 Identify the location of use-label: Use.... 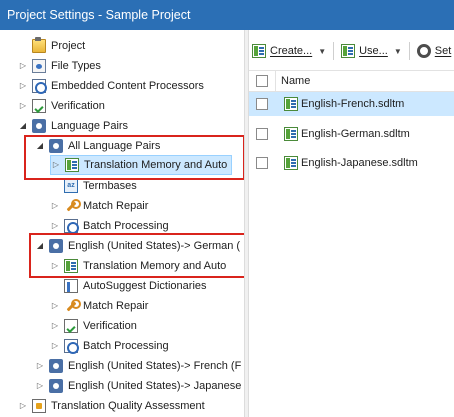
(373, 51).